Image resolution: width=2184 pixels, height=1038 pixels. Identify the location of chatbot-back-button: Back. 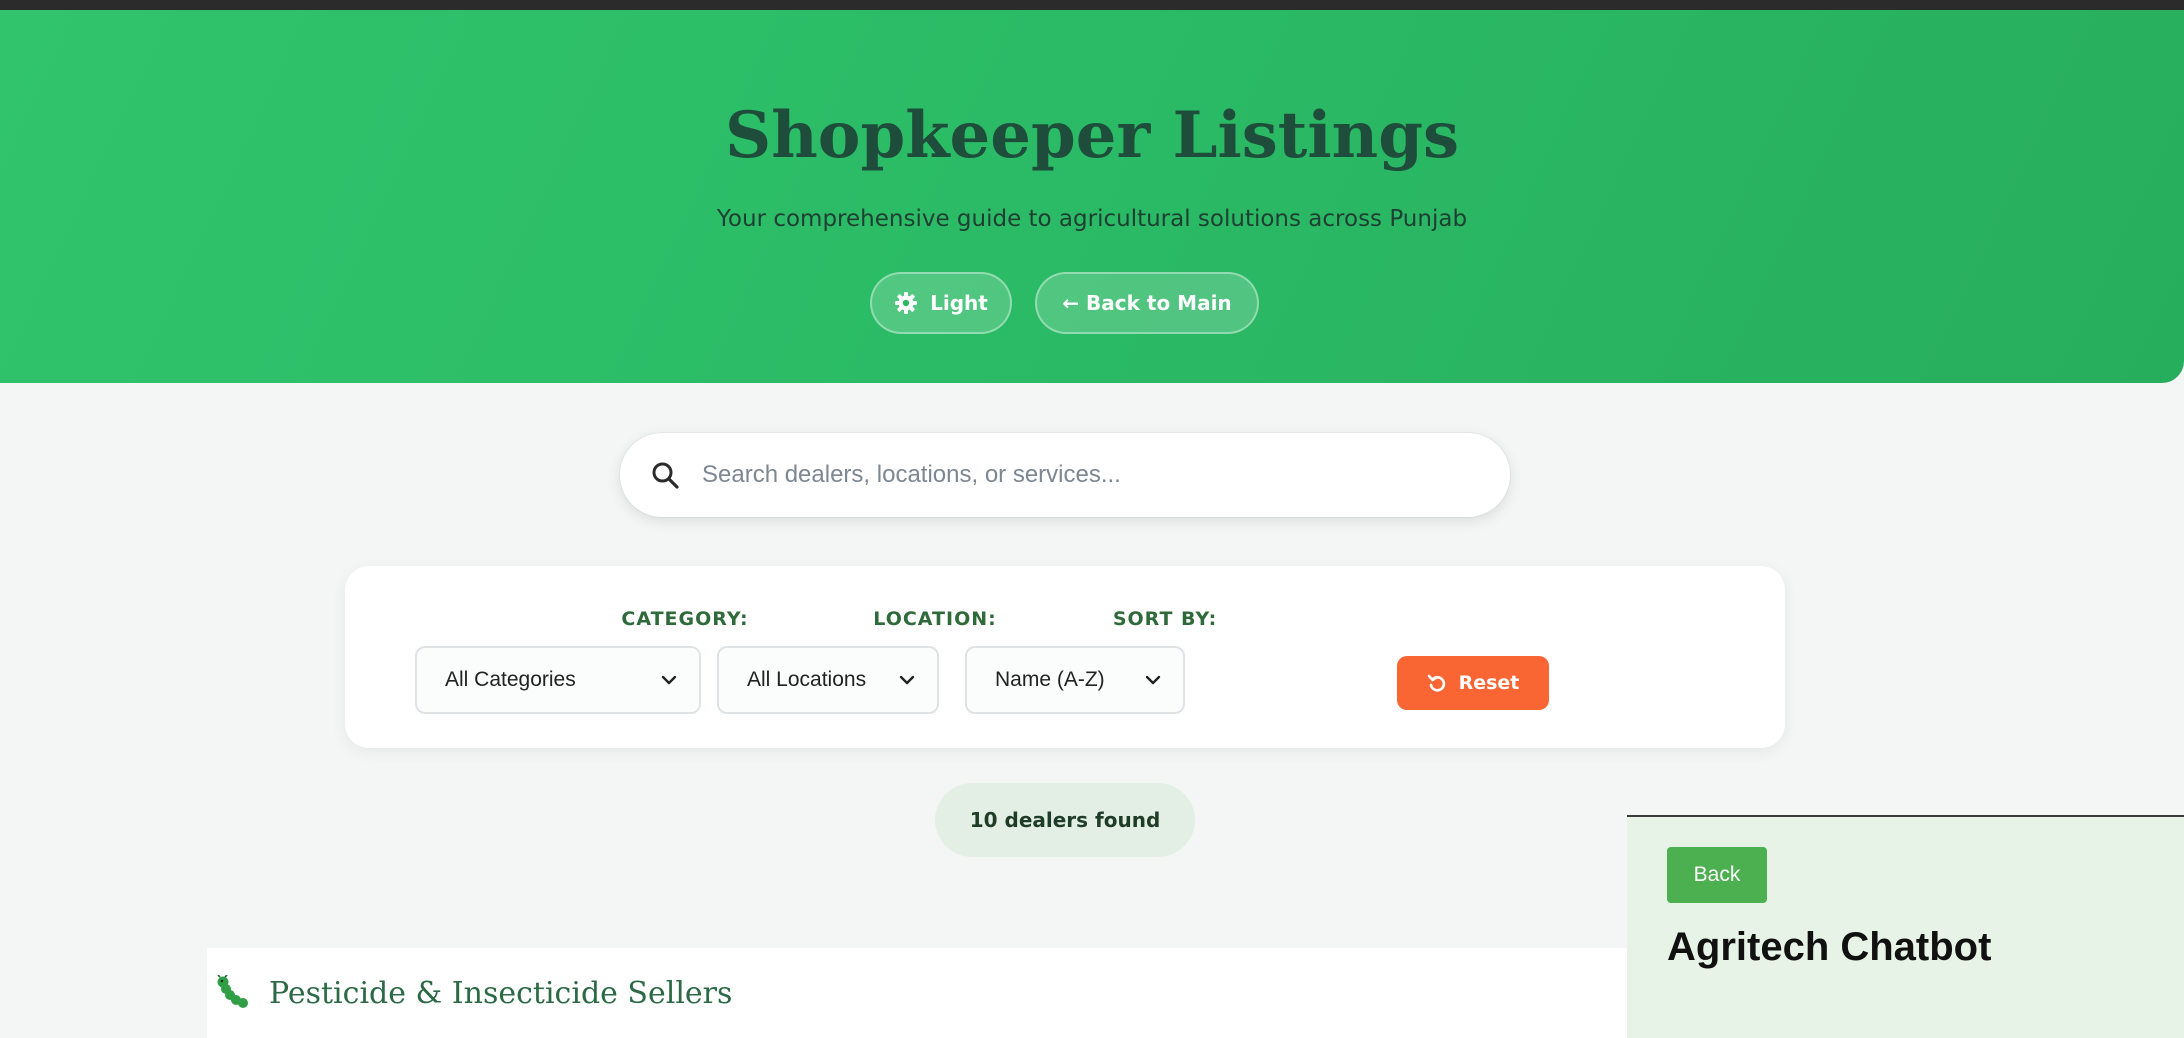
(1717, 875).